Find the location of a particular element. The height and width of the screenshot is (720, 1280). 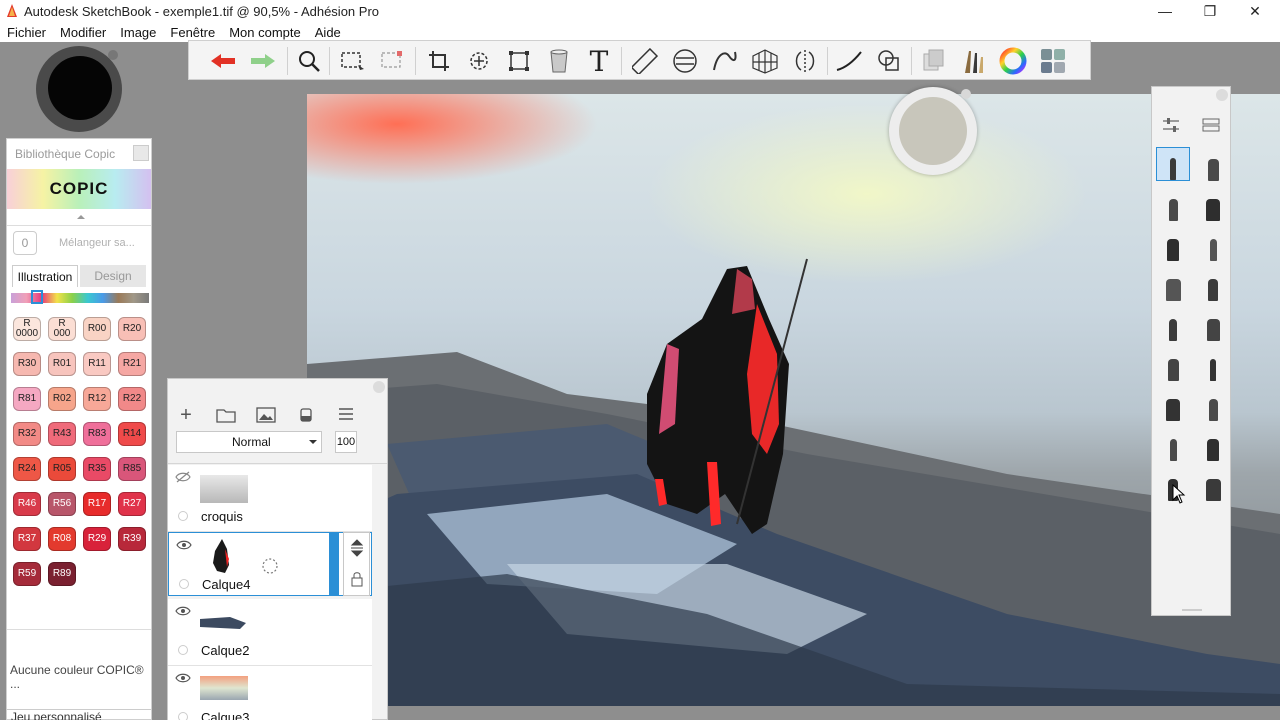

brush-properties-icon is located at coordinates (1171, 125).